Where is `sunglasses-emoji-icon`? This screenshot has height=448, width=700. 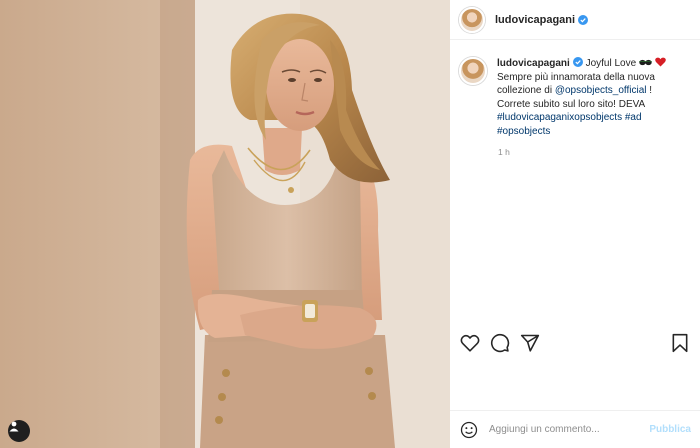 sunglasses-emoji-icon is located at coordinates (645, 62).